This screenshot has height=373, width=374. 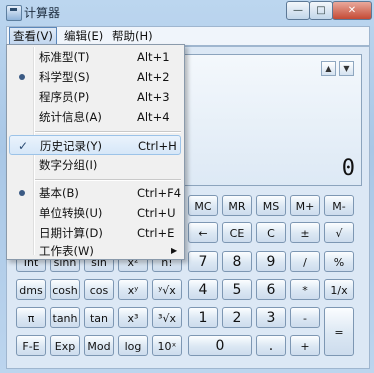 What do you see at coordinates (153, 97) in the screenshot?
I see `menu-item-shortcut: Alt+3` at bounding box center [153, 97].